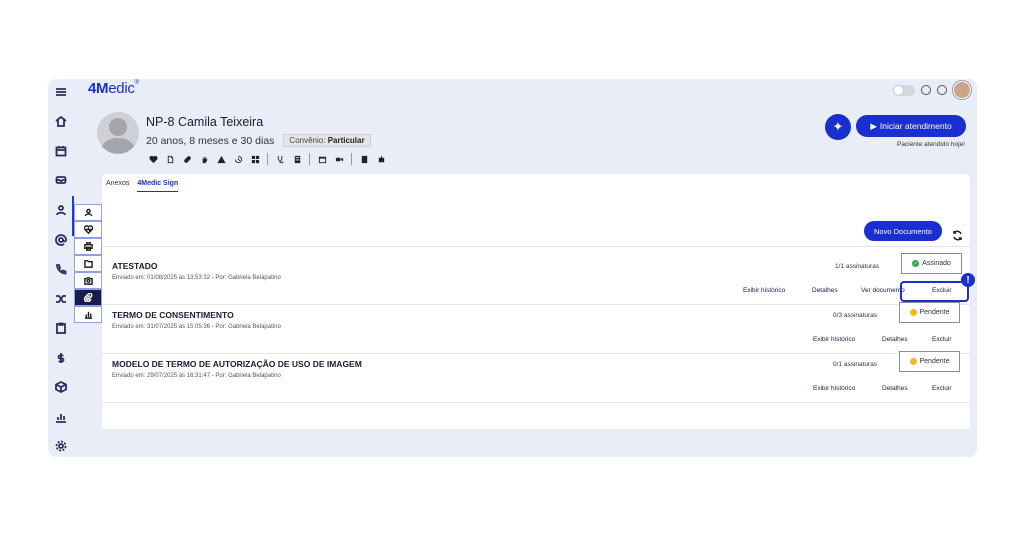  What do you see at coordinates (88, 297) in the screenshot?
I see `tab-attachments` at bounding box center [88, 297].